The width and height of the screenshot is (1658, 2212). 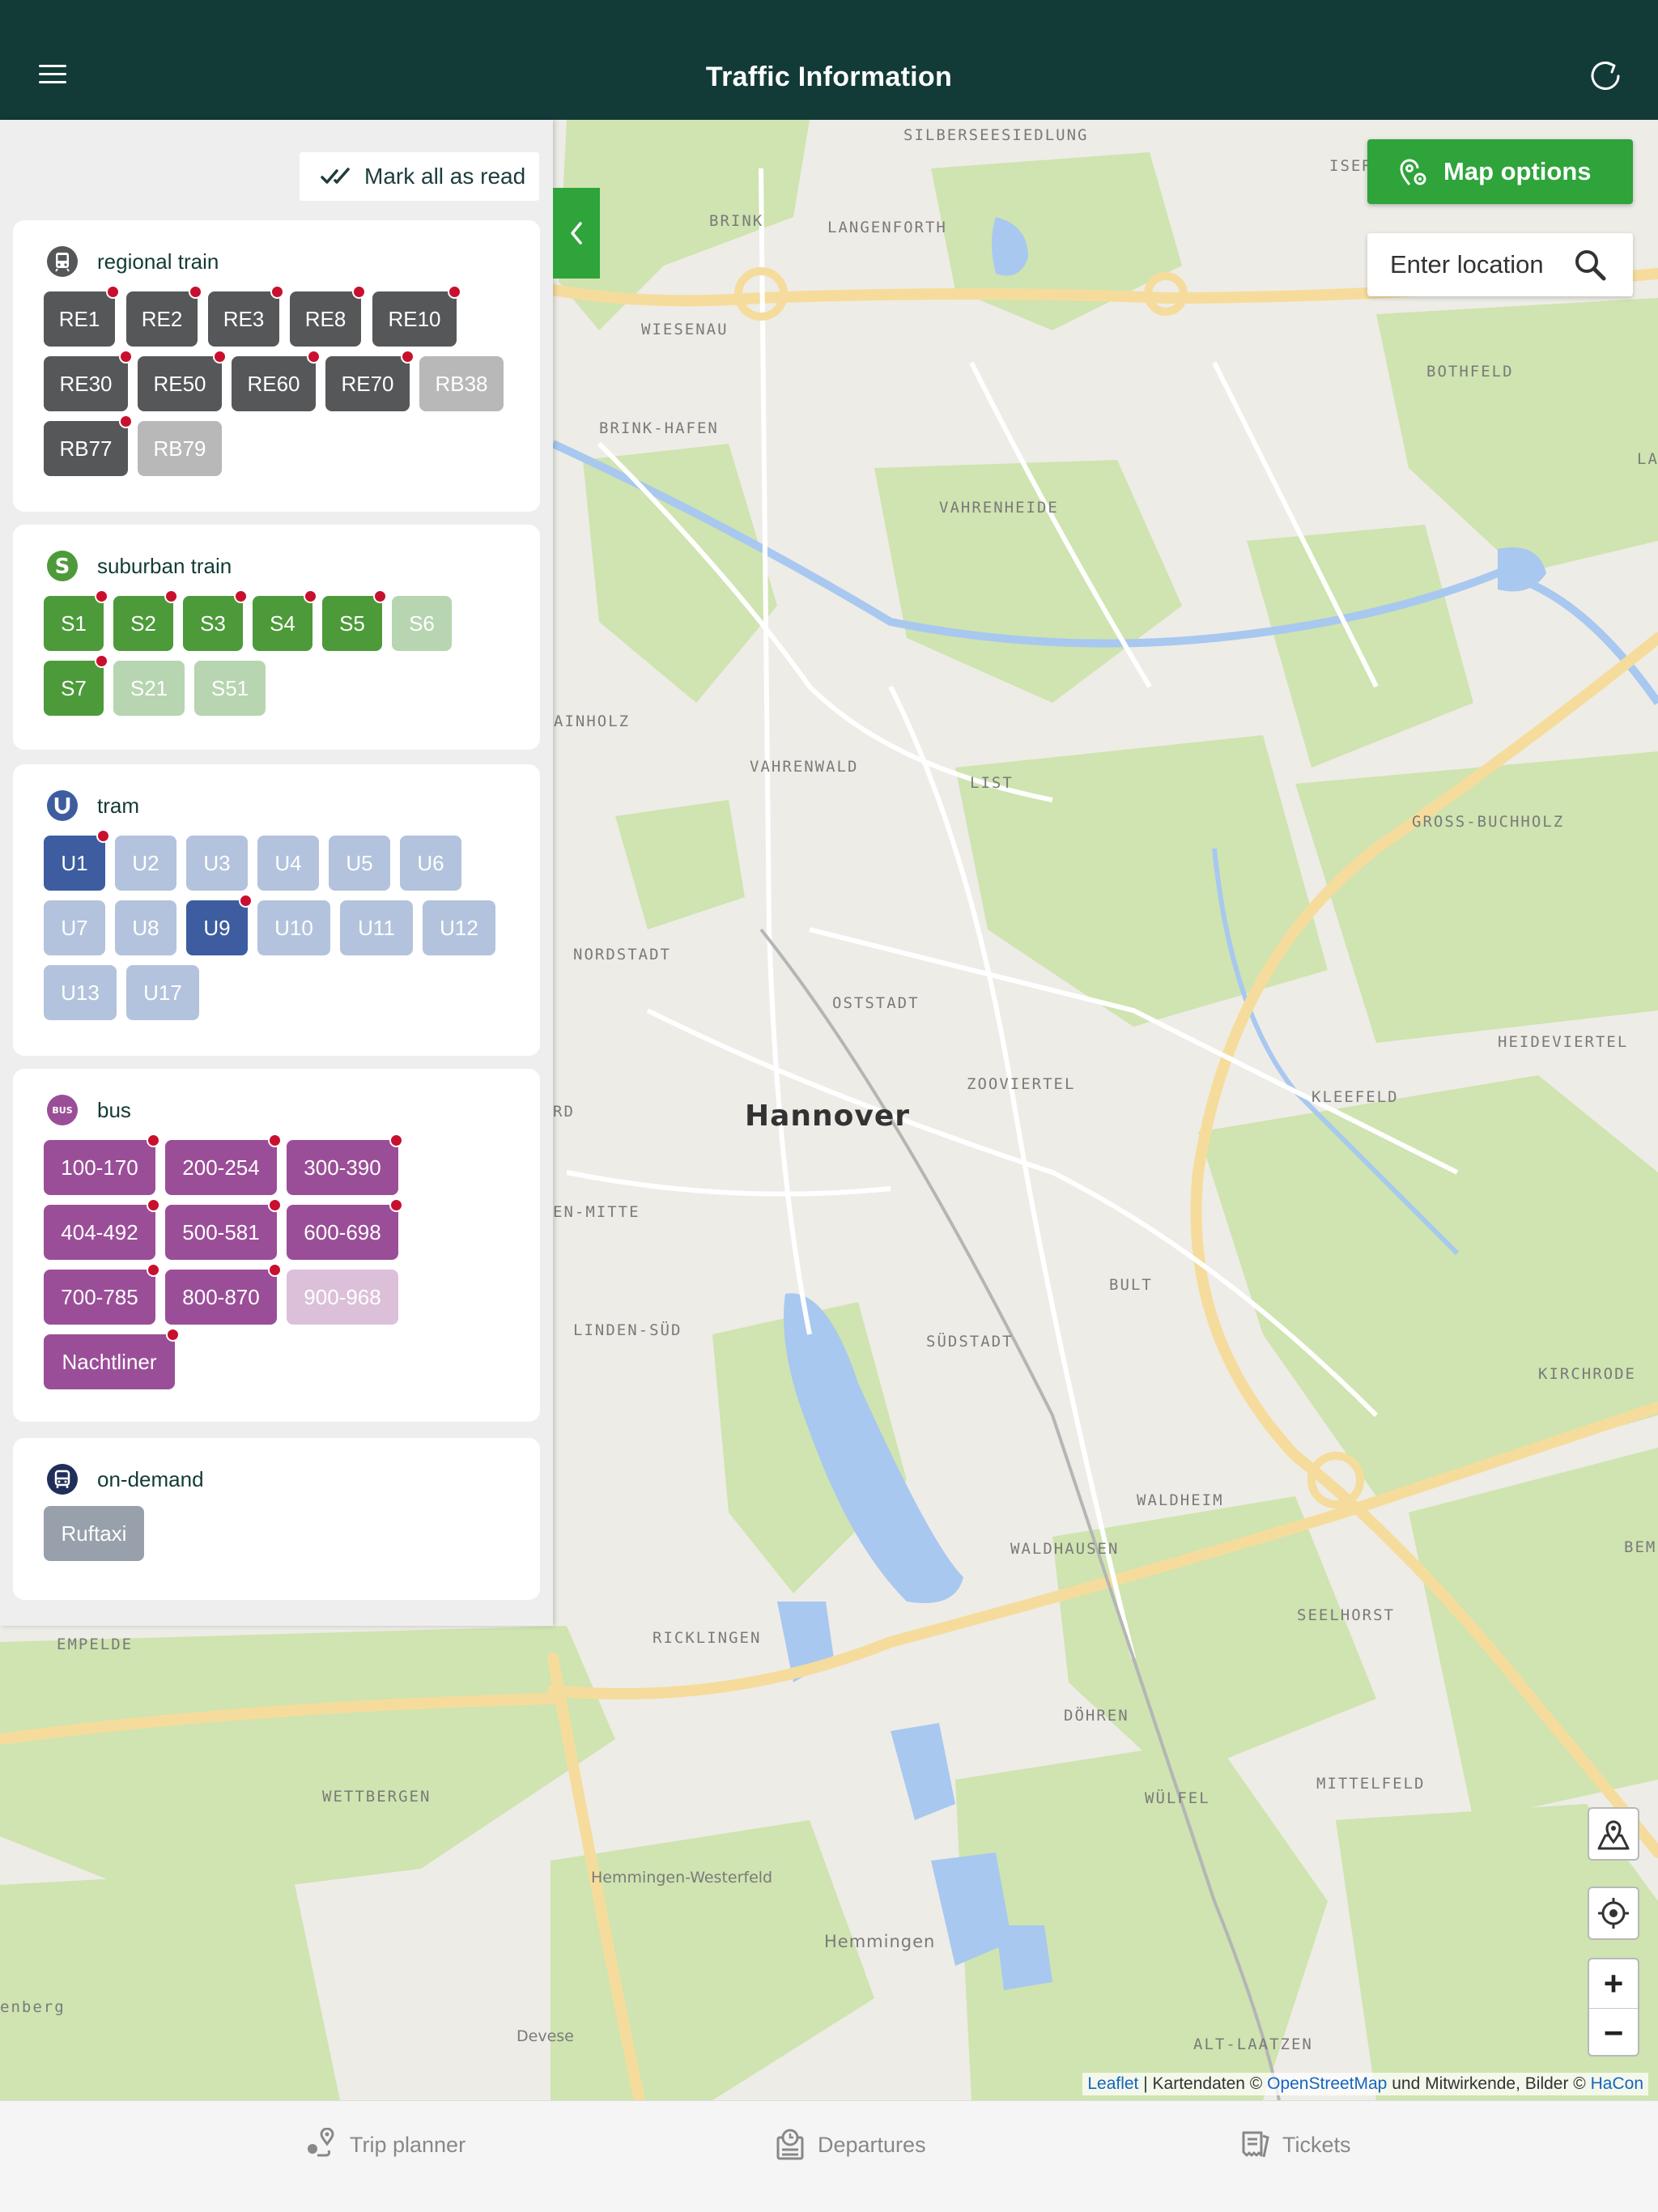 What do you see at coordinates (95, 1645) in the screenshot?
I see `place-label: EMPELDE` at bounding box center [95, 1645].